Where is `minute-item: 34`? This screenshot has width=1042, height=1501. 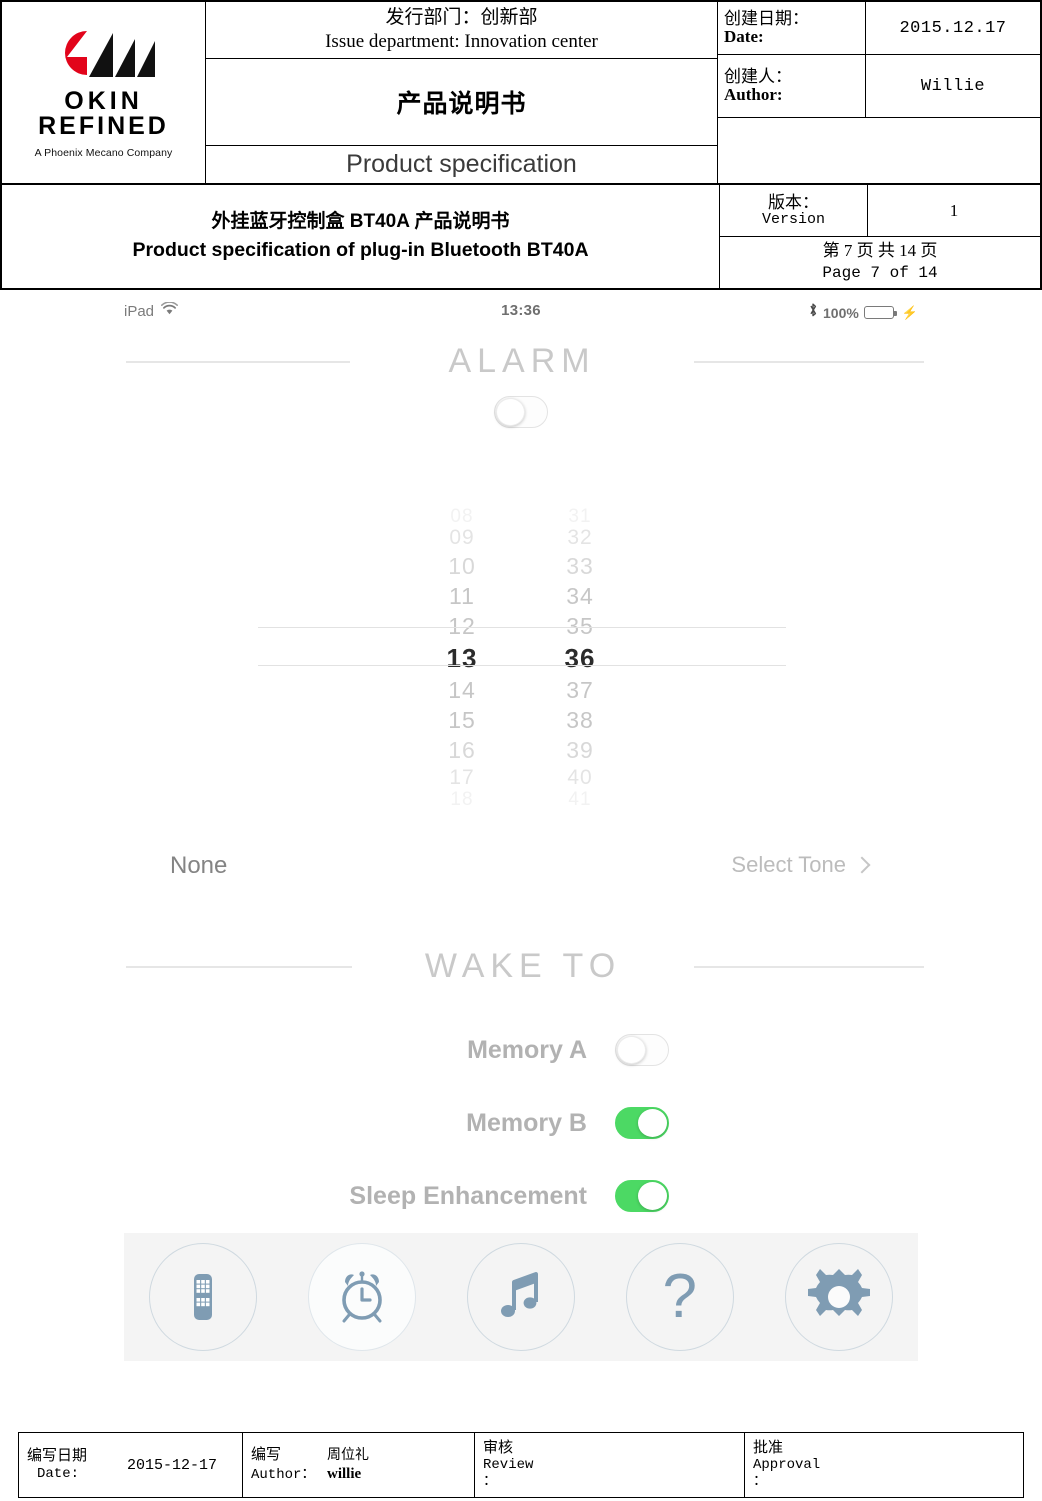
minute-item: 34 is located at coordinates (580, 596).